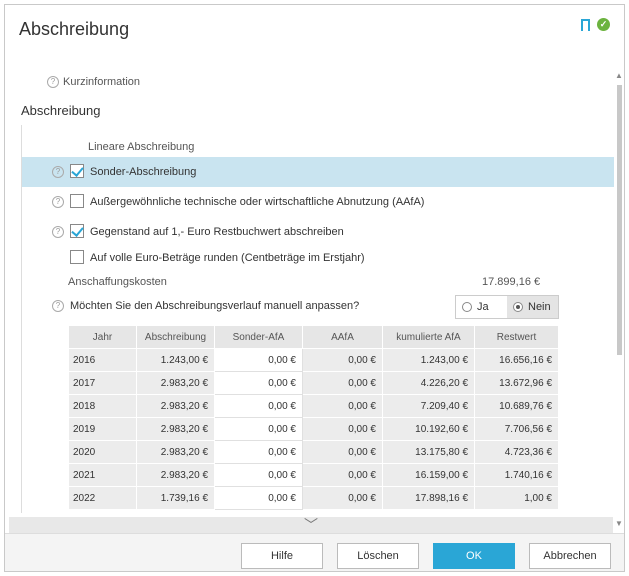  Describe the element at coordinates (511, 282) in the screenshot. I see `anschaffung-value: 17.899,16 €` at that location.